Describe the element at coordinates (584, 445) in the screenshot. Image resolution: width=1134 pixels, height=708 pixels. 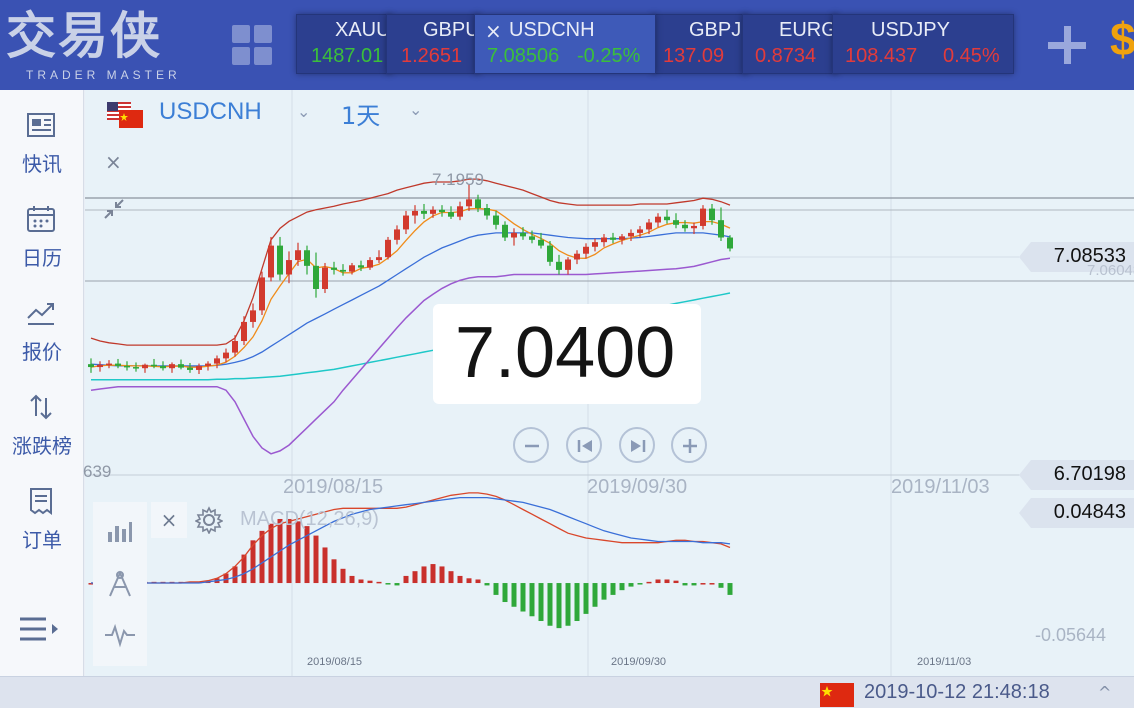
I see `scroll-start-button` at that location.